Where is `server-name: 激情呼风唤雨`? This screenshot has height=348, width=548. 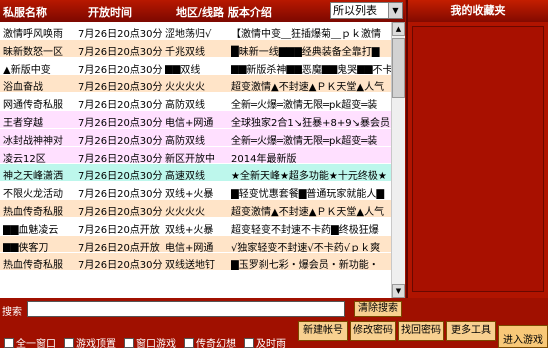
server-name: 激情呼风唤雨 is located at coordinates (33, 34).